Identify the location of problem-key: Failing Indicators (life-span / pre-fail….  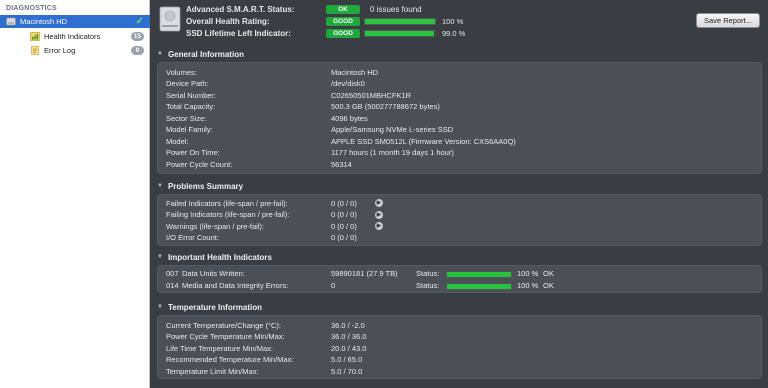
(228, 214).